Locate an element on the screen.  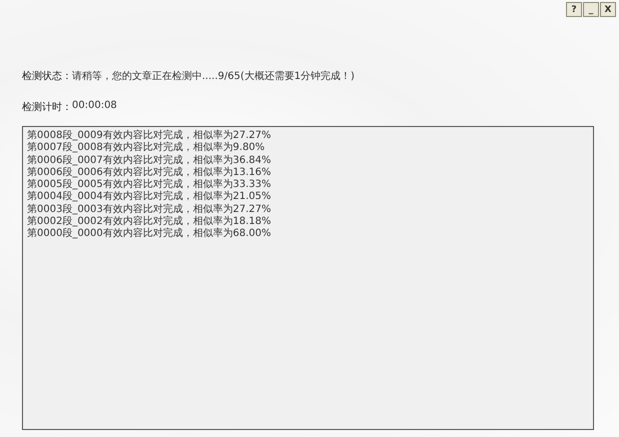
timer-value: 00:00:08 is located at coordinates (94, 106).